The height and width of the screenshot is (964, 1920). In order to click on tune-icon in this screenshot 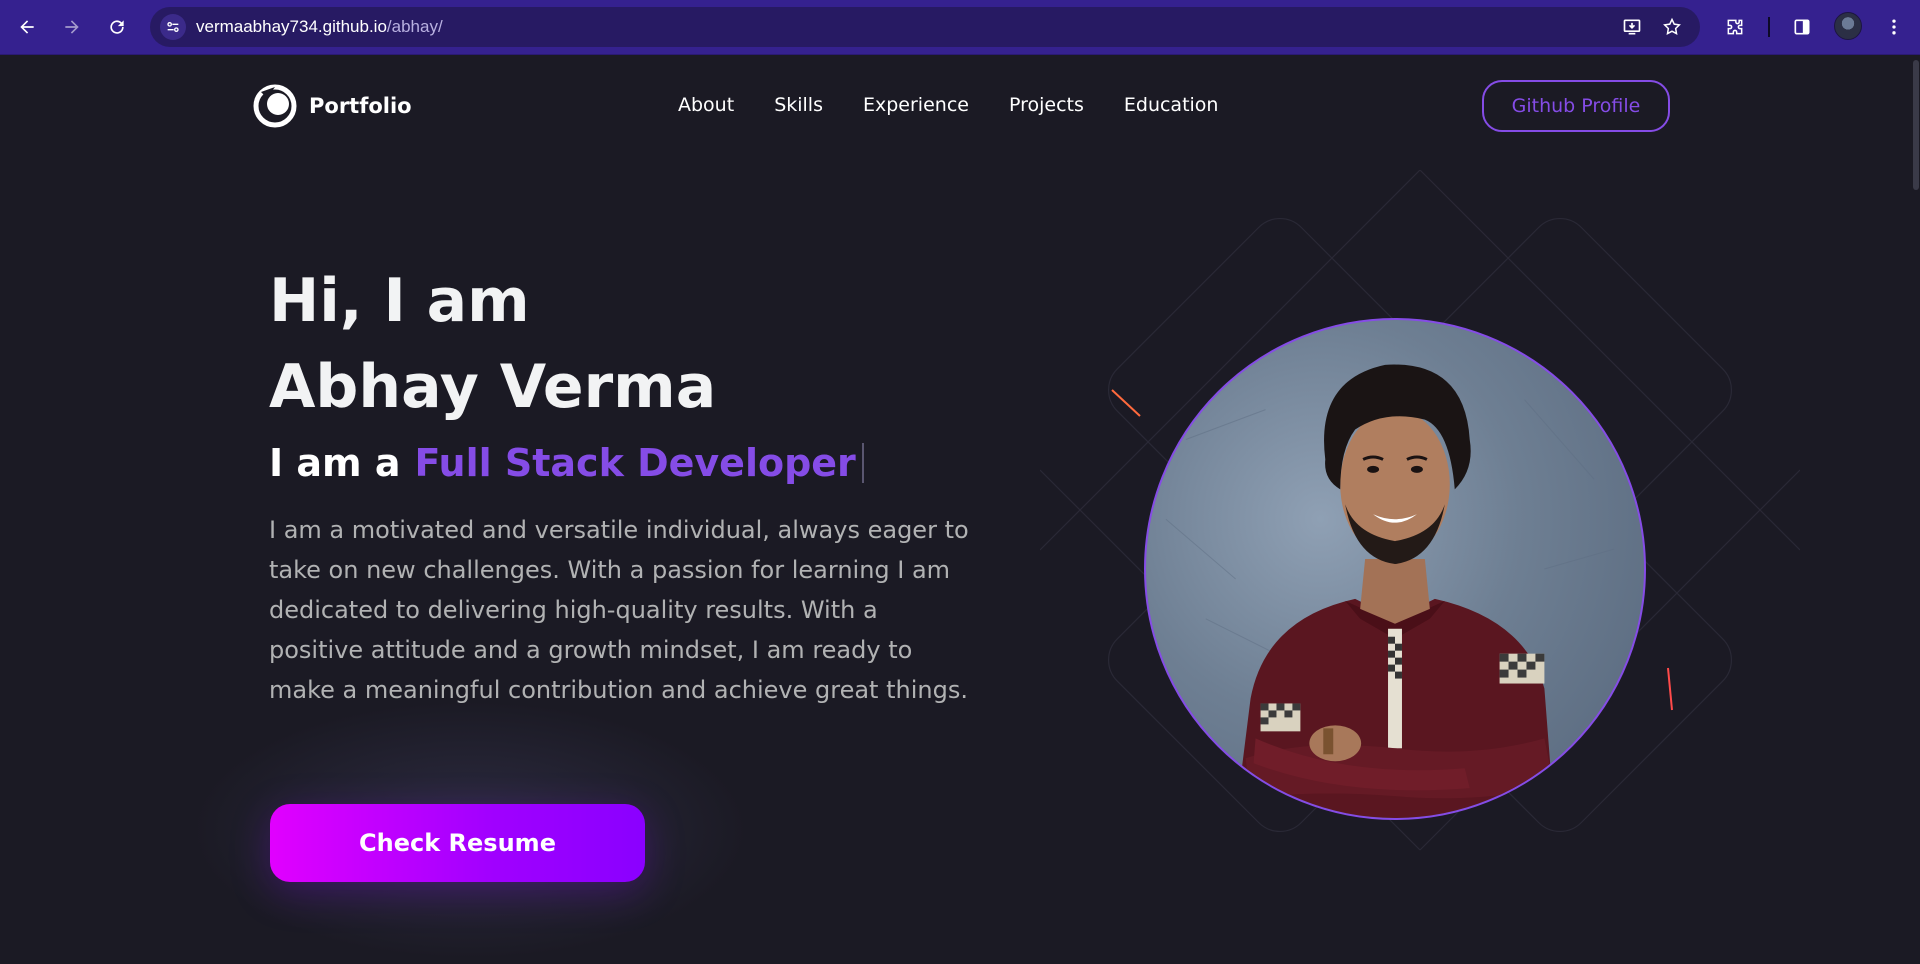, I will do `click(173, 27)`.